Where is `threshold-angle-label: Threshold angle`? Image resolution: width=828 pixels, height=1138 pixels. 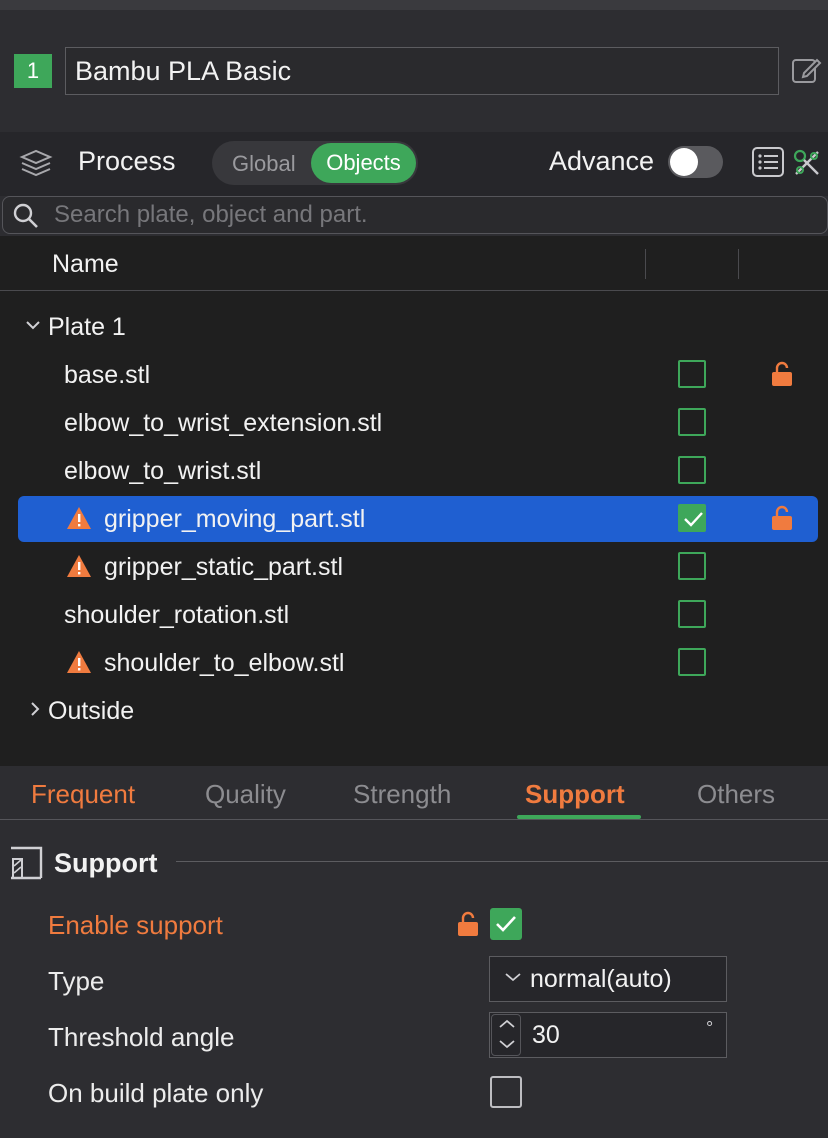
threshold-angle-label: Threshold angle is located at coordinates (141, 1037).